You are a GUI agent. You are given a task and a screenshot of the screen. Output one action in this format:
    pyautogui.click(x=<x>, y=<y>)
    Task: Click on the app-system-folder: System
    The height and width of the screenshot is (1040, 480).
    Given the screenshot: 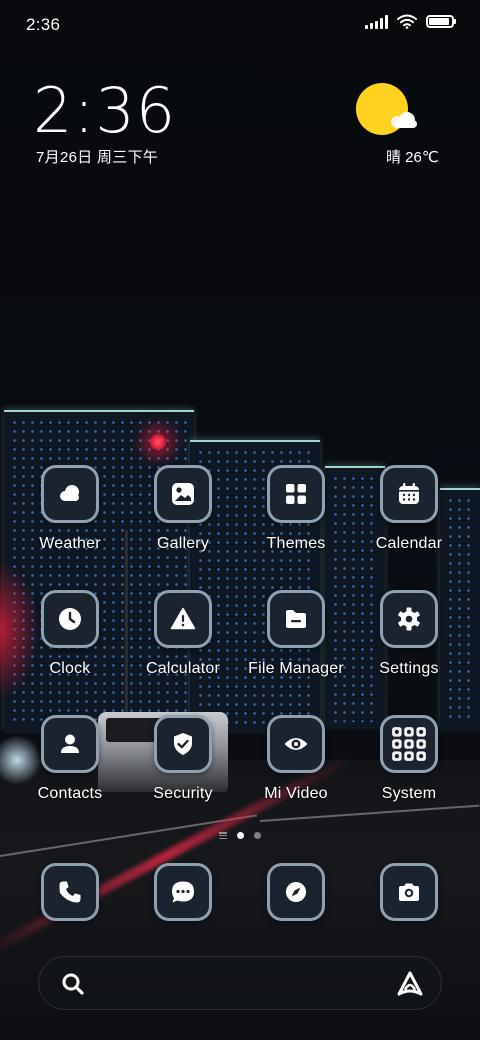 What is the action you would take?
    pyautogui.click(x=409, y=759)
    